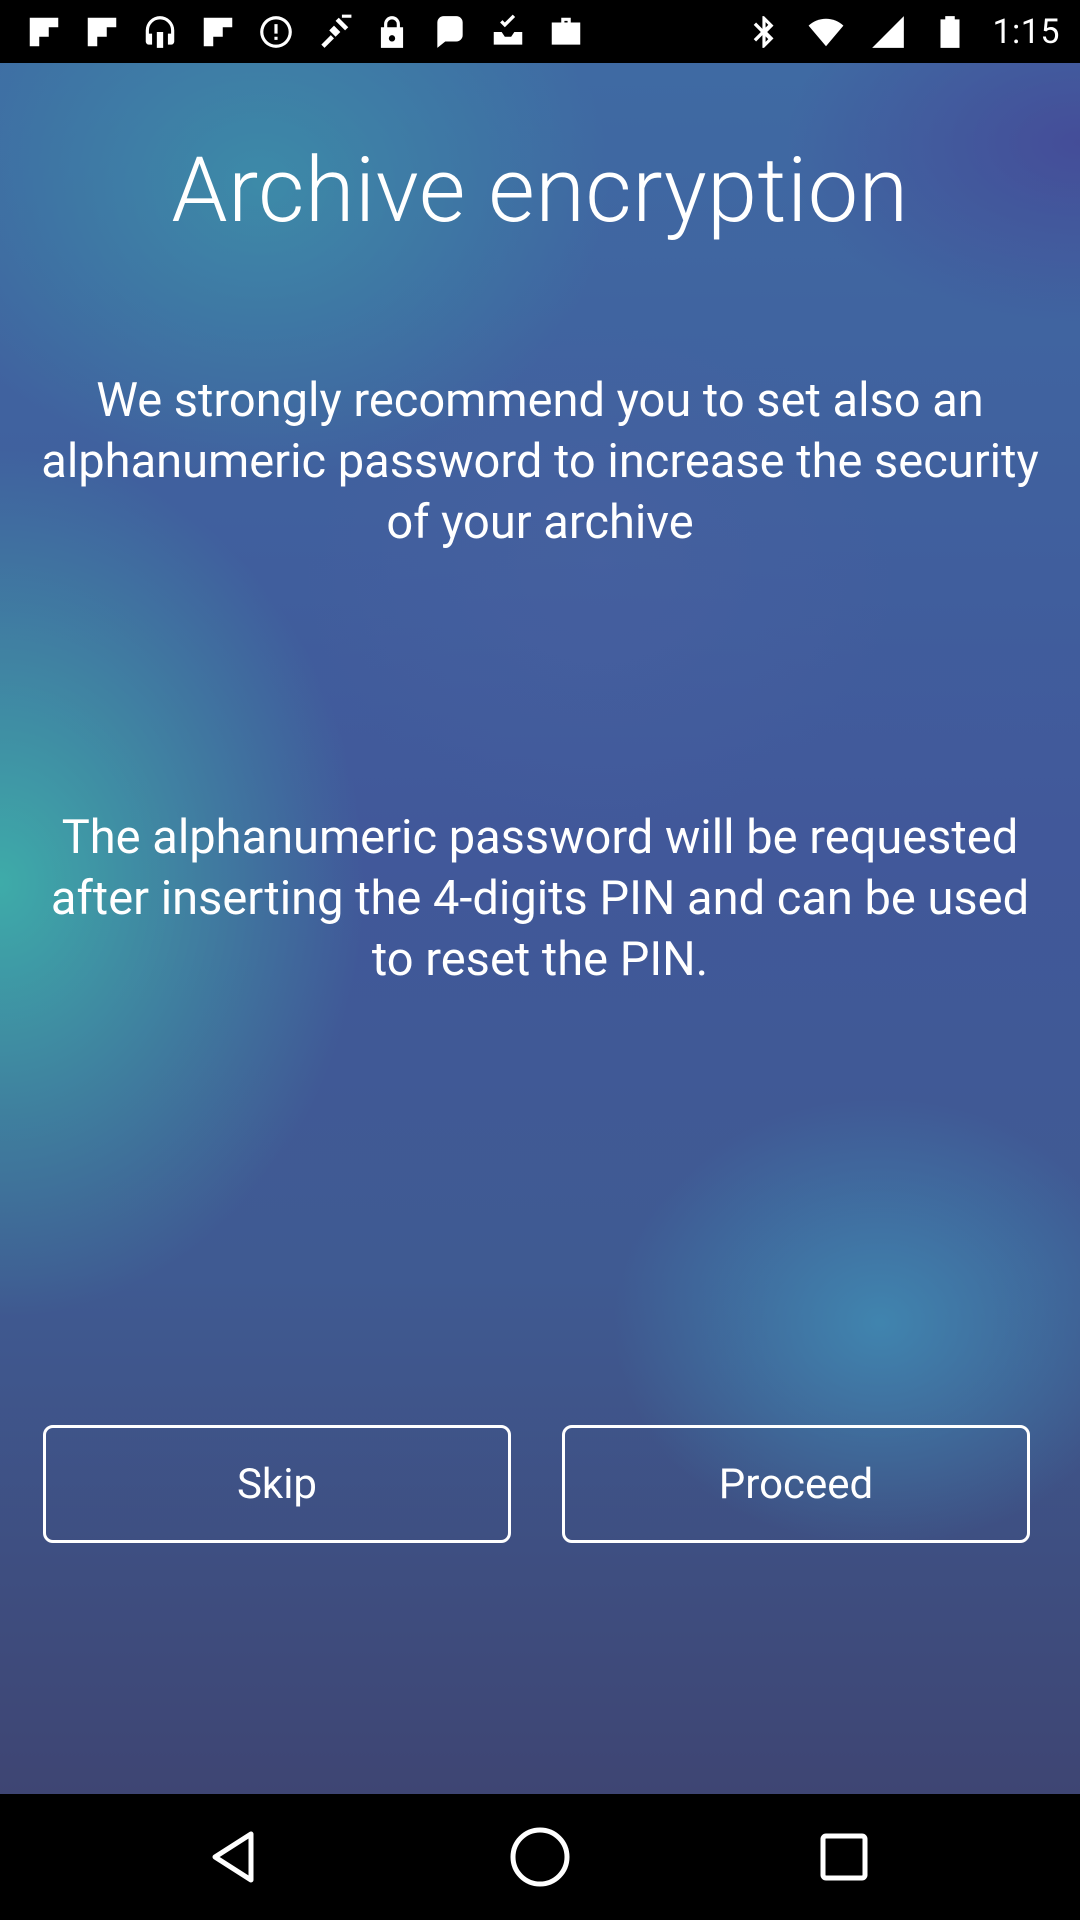  I want to click on message-icon, so click(450, 32).